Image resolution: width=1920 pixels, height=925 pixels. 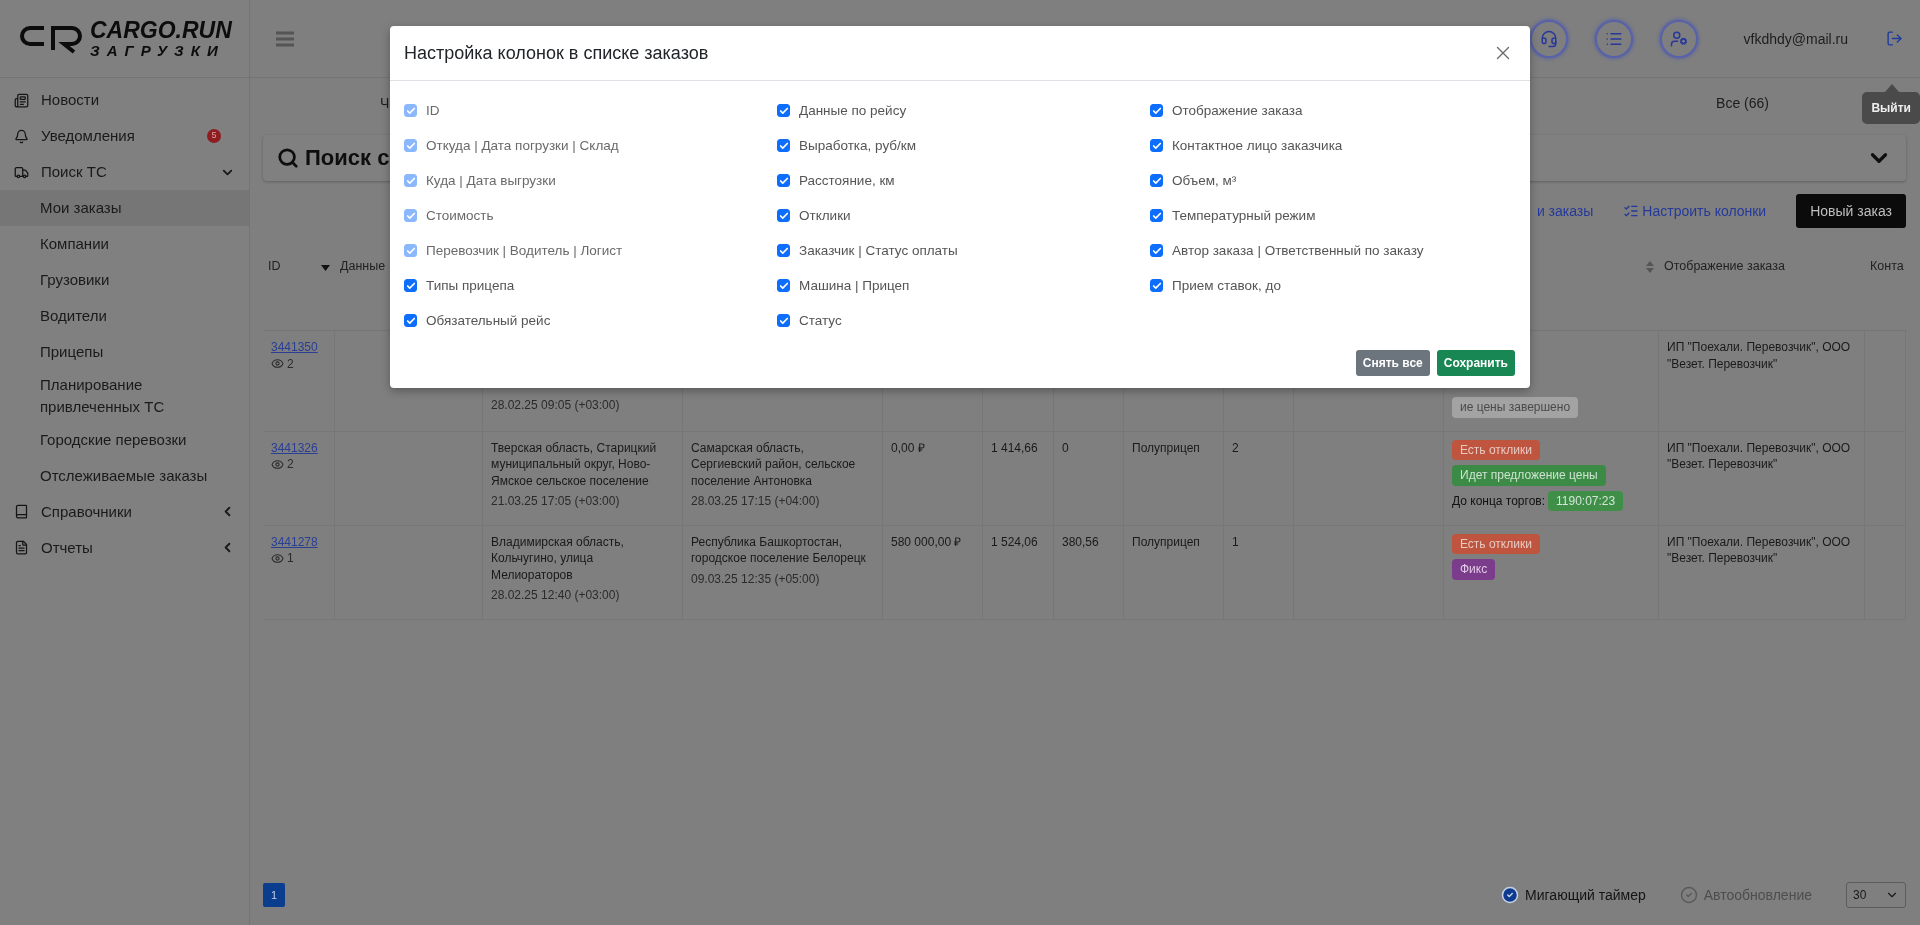 I want to click on checkbox-label: Заказчик | Статус оплаты, so click(x=878, y=250).